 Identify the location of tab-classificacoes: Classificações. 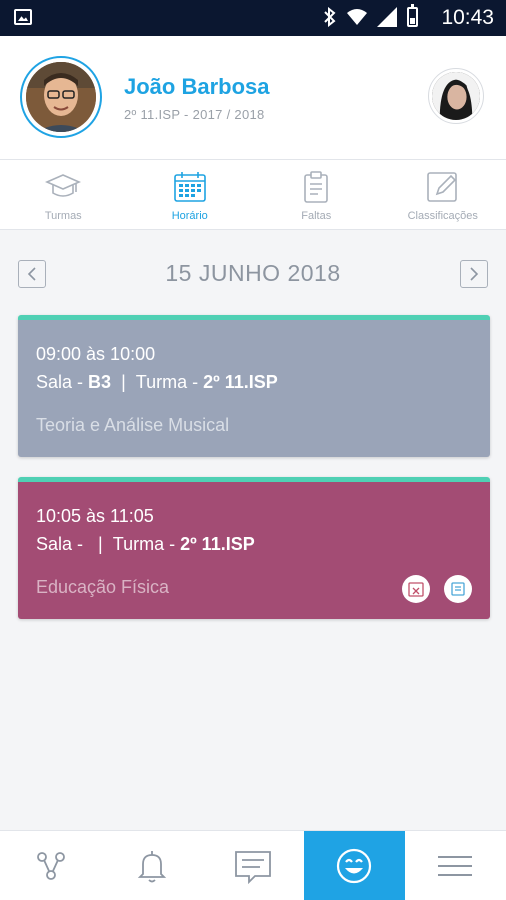
(443, 194).